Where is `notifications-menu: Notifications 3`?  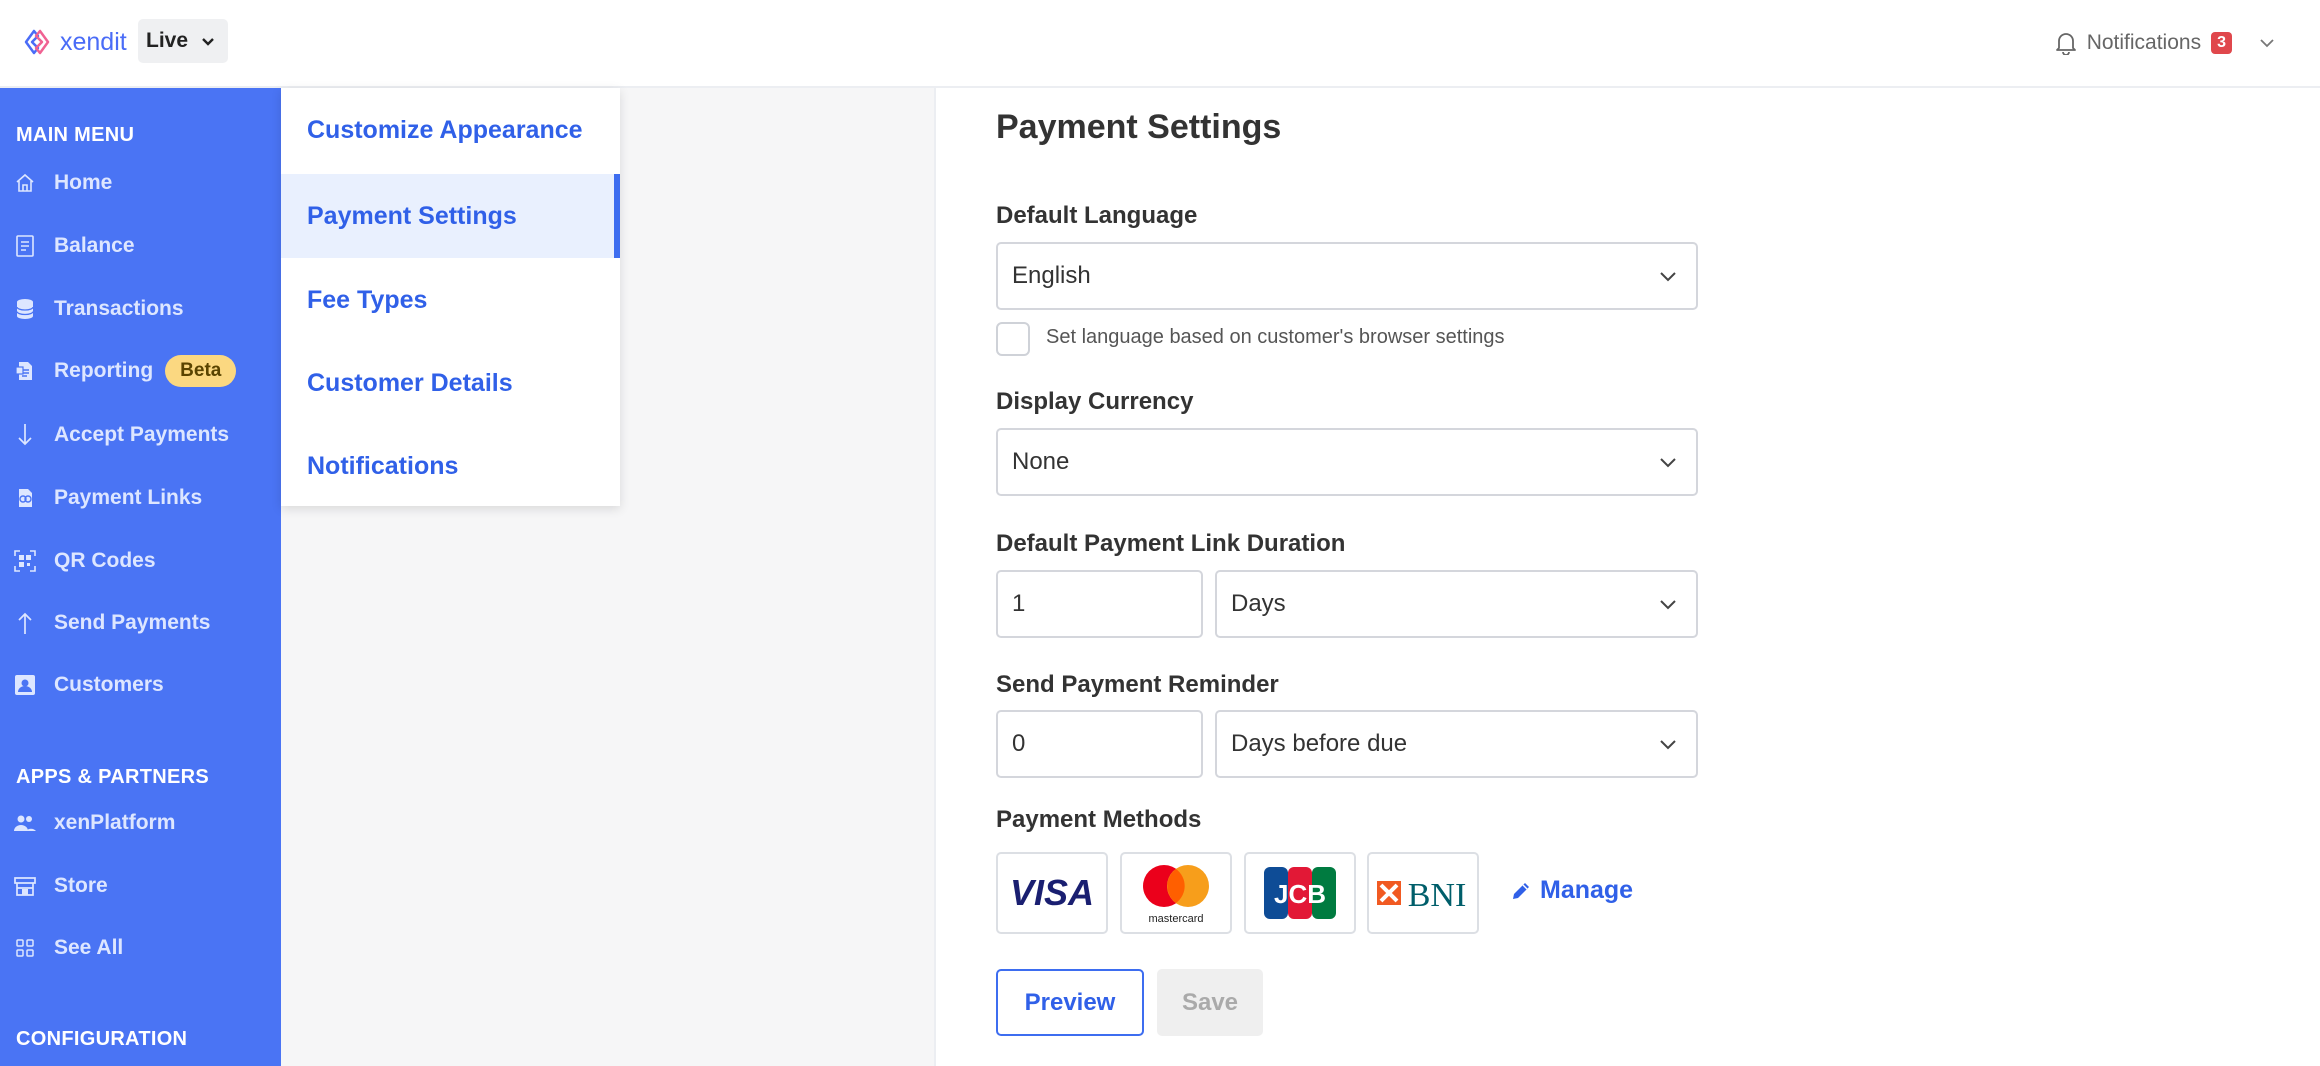
notifications-menu: Notifications 3 is located at coordinates (2167, 43).